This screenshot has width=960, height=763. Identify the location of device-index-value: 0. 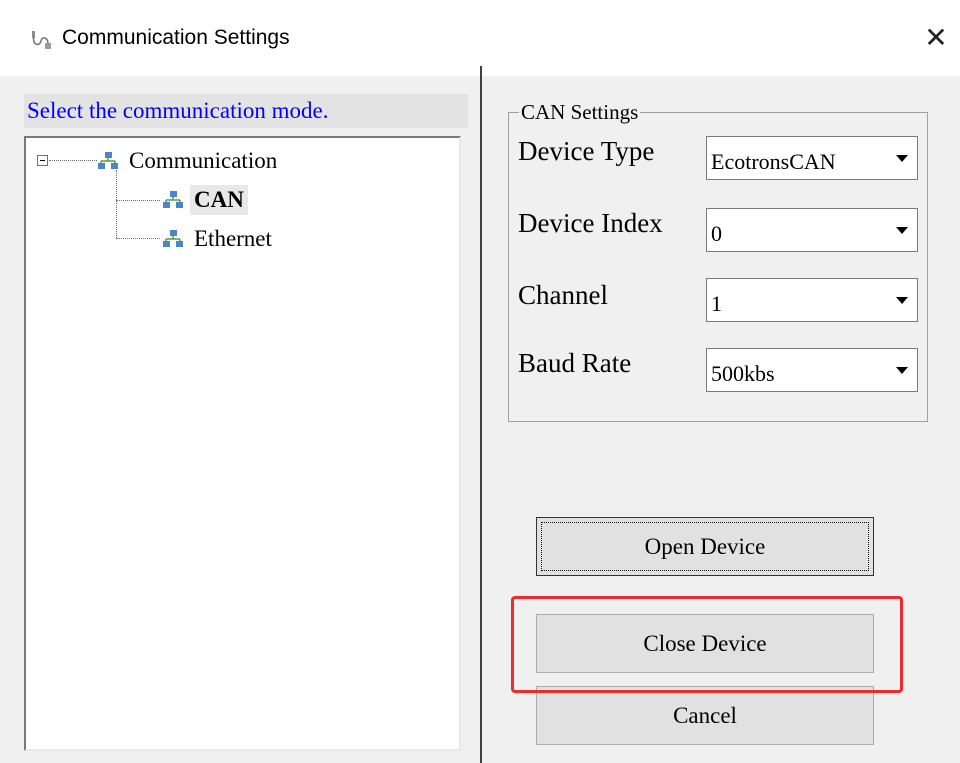
(716, 233).